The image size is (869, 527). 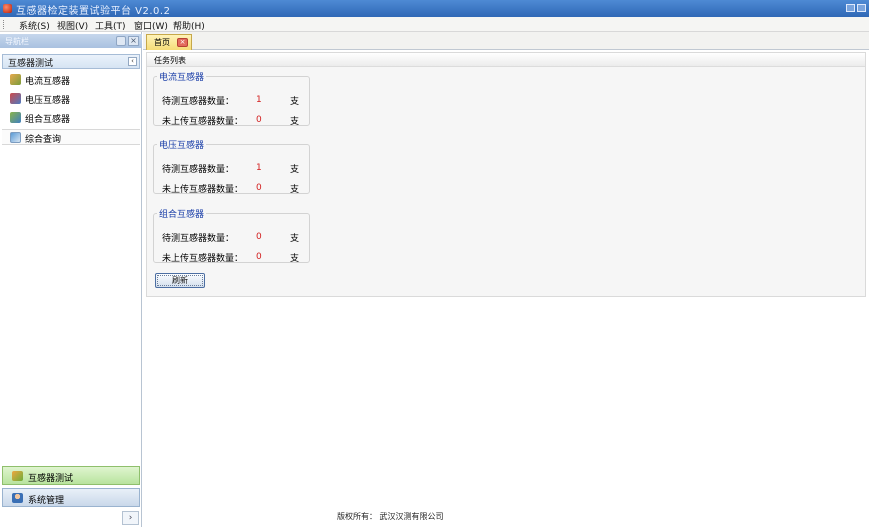 What do you see at coordinates (93, 11) in the screenshot?
I see `window-title: 互感器检定装置试验平台 V2.0.2` at bounding box center [93, 11].